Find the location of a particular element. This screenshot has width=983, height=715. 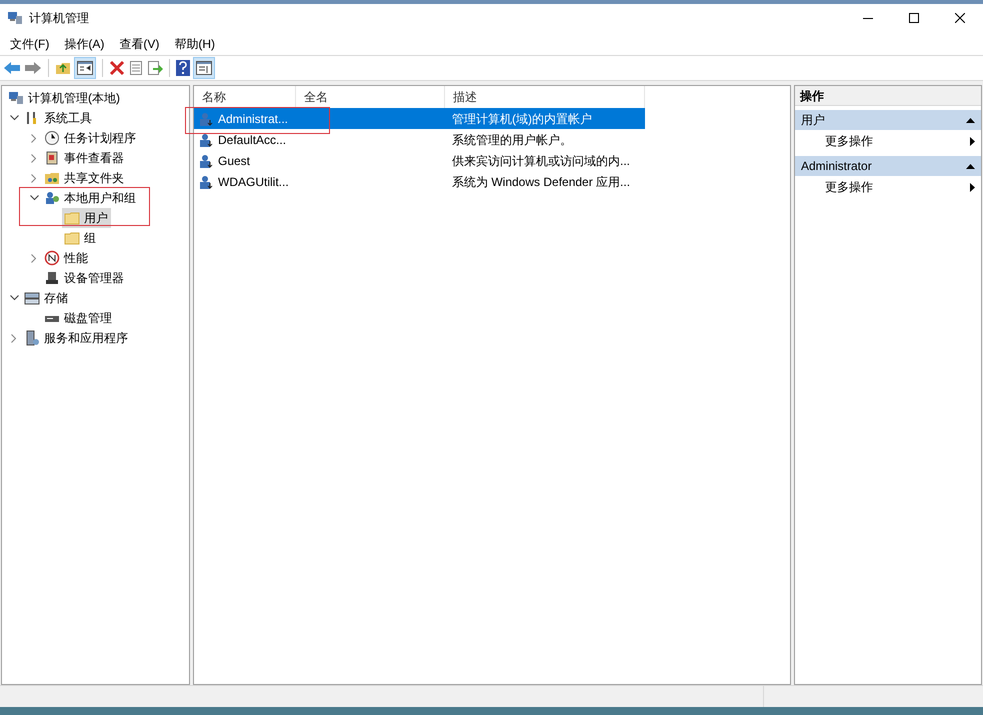

tree-item: 设备管理器 is located at coordinates (84, 278).